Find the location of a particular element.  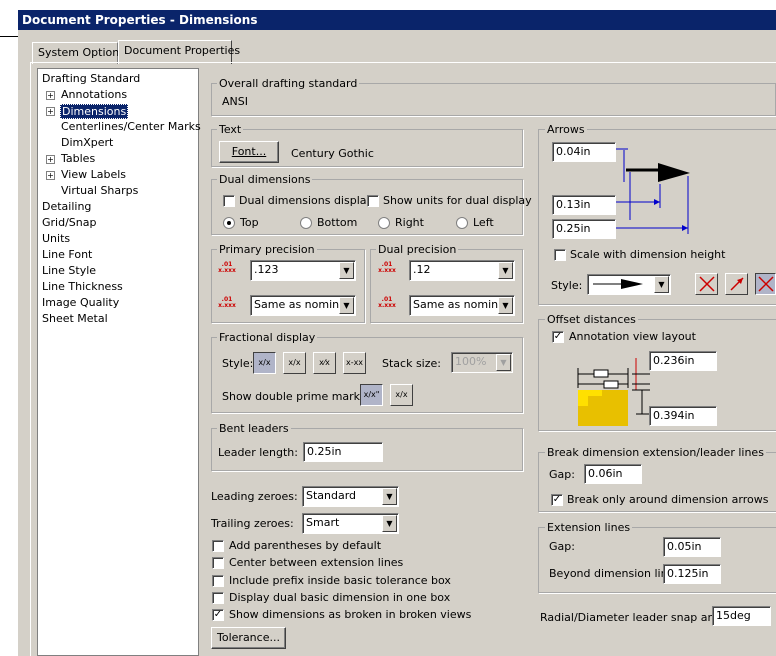

tree-item-image-quality: Image Quality is located at coordinates (80, 302).